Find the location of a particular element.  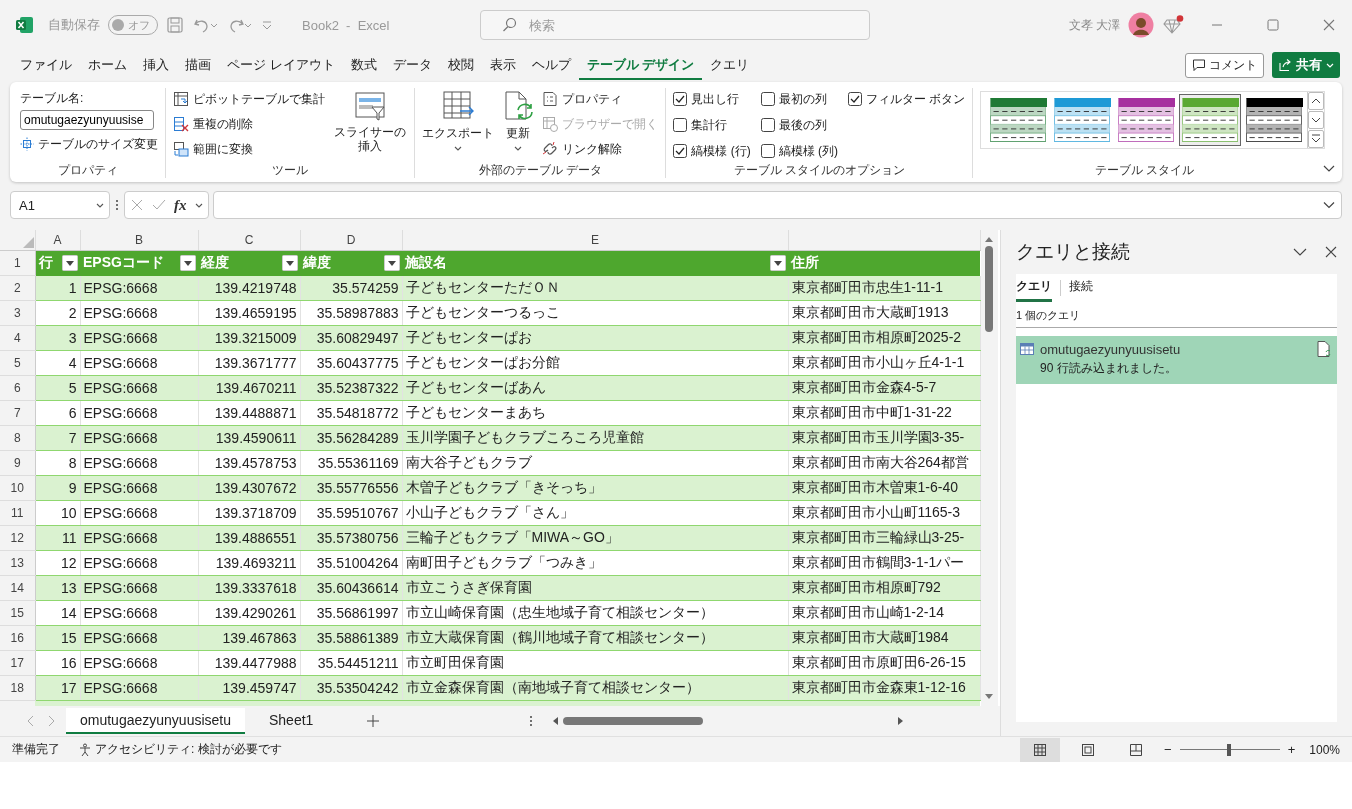

table-cell: 35.60829497 is located at coordinates (351, 337).